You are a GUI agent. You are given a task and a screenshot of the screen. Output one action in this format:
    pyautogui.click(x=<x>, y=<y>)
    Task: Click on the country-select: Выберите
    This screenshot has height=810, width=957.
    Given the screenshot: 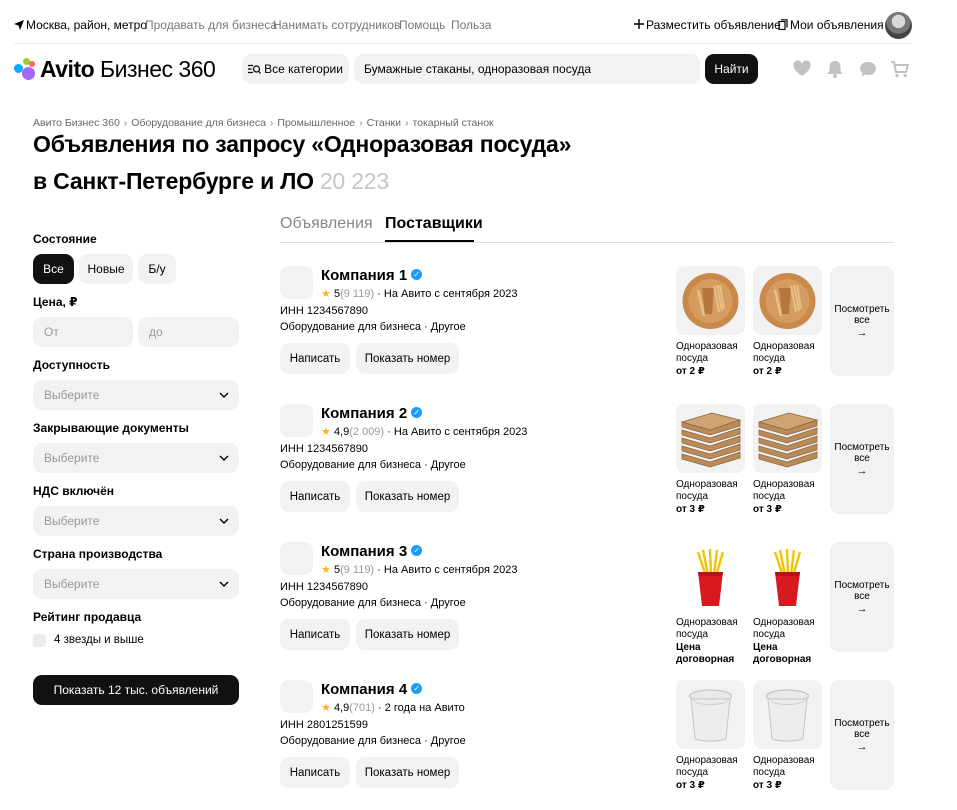 What is the action you would take?
    pyautogui.click(x=136, y=584)
    